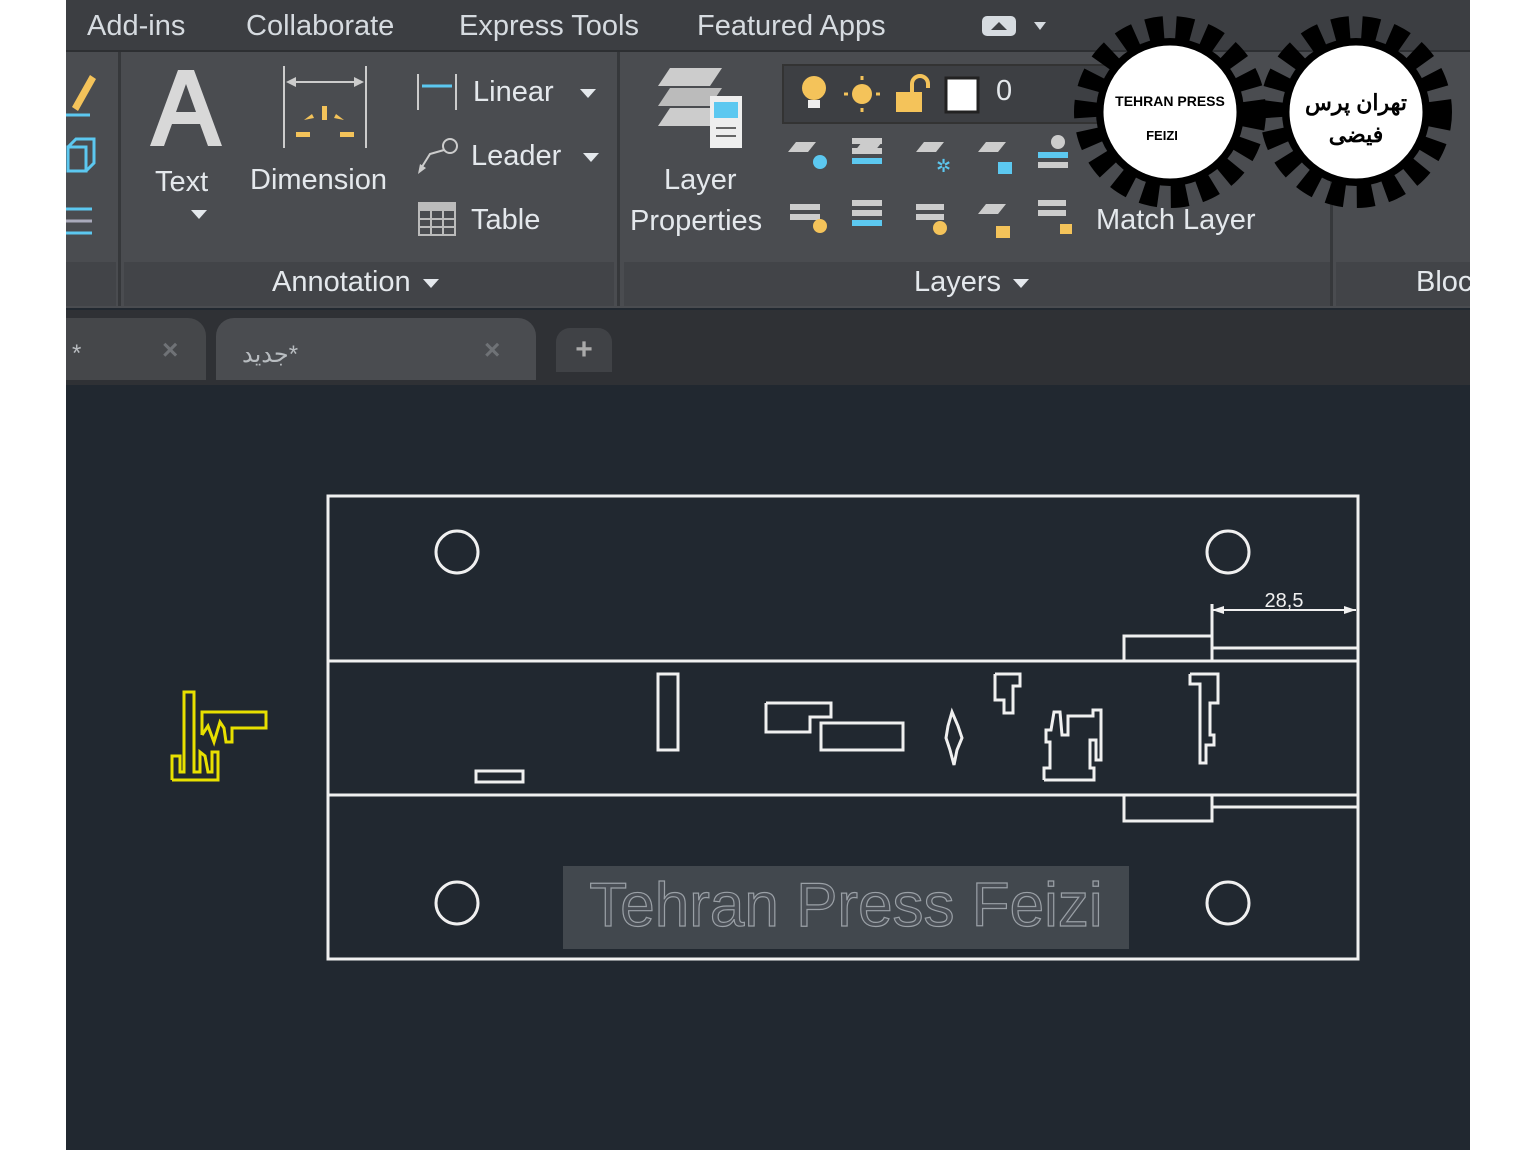 The width and height of the screenshot is (1536, 1152). Describe the element at coordinates (199, 214) in the screenshot. I see `text-dropdown-icon` at that location.